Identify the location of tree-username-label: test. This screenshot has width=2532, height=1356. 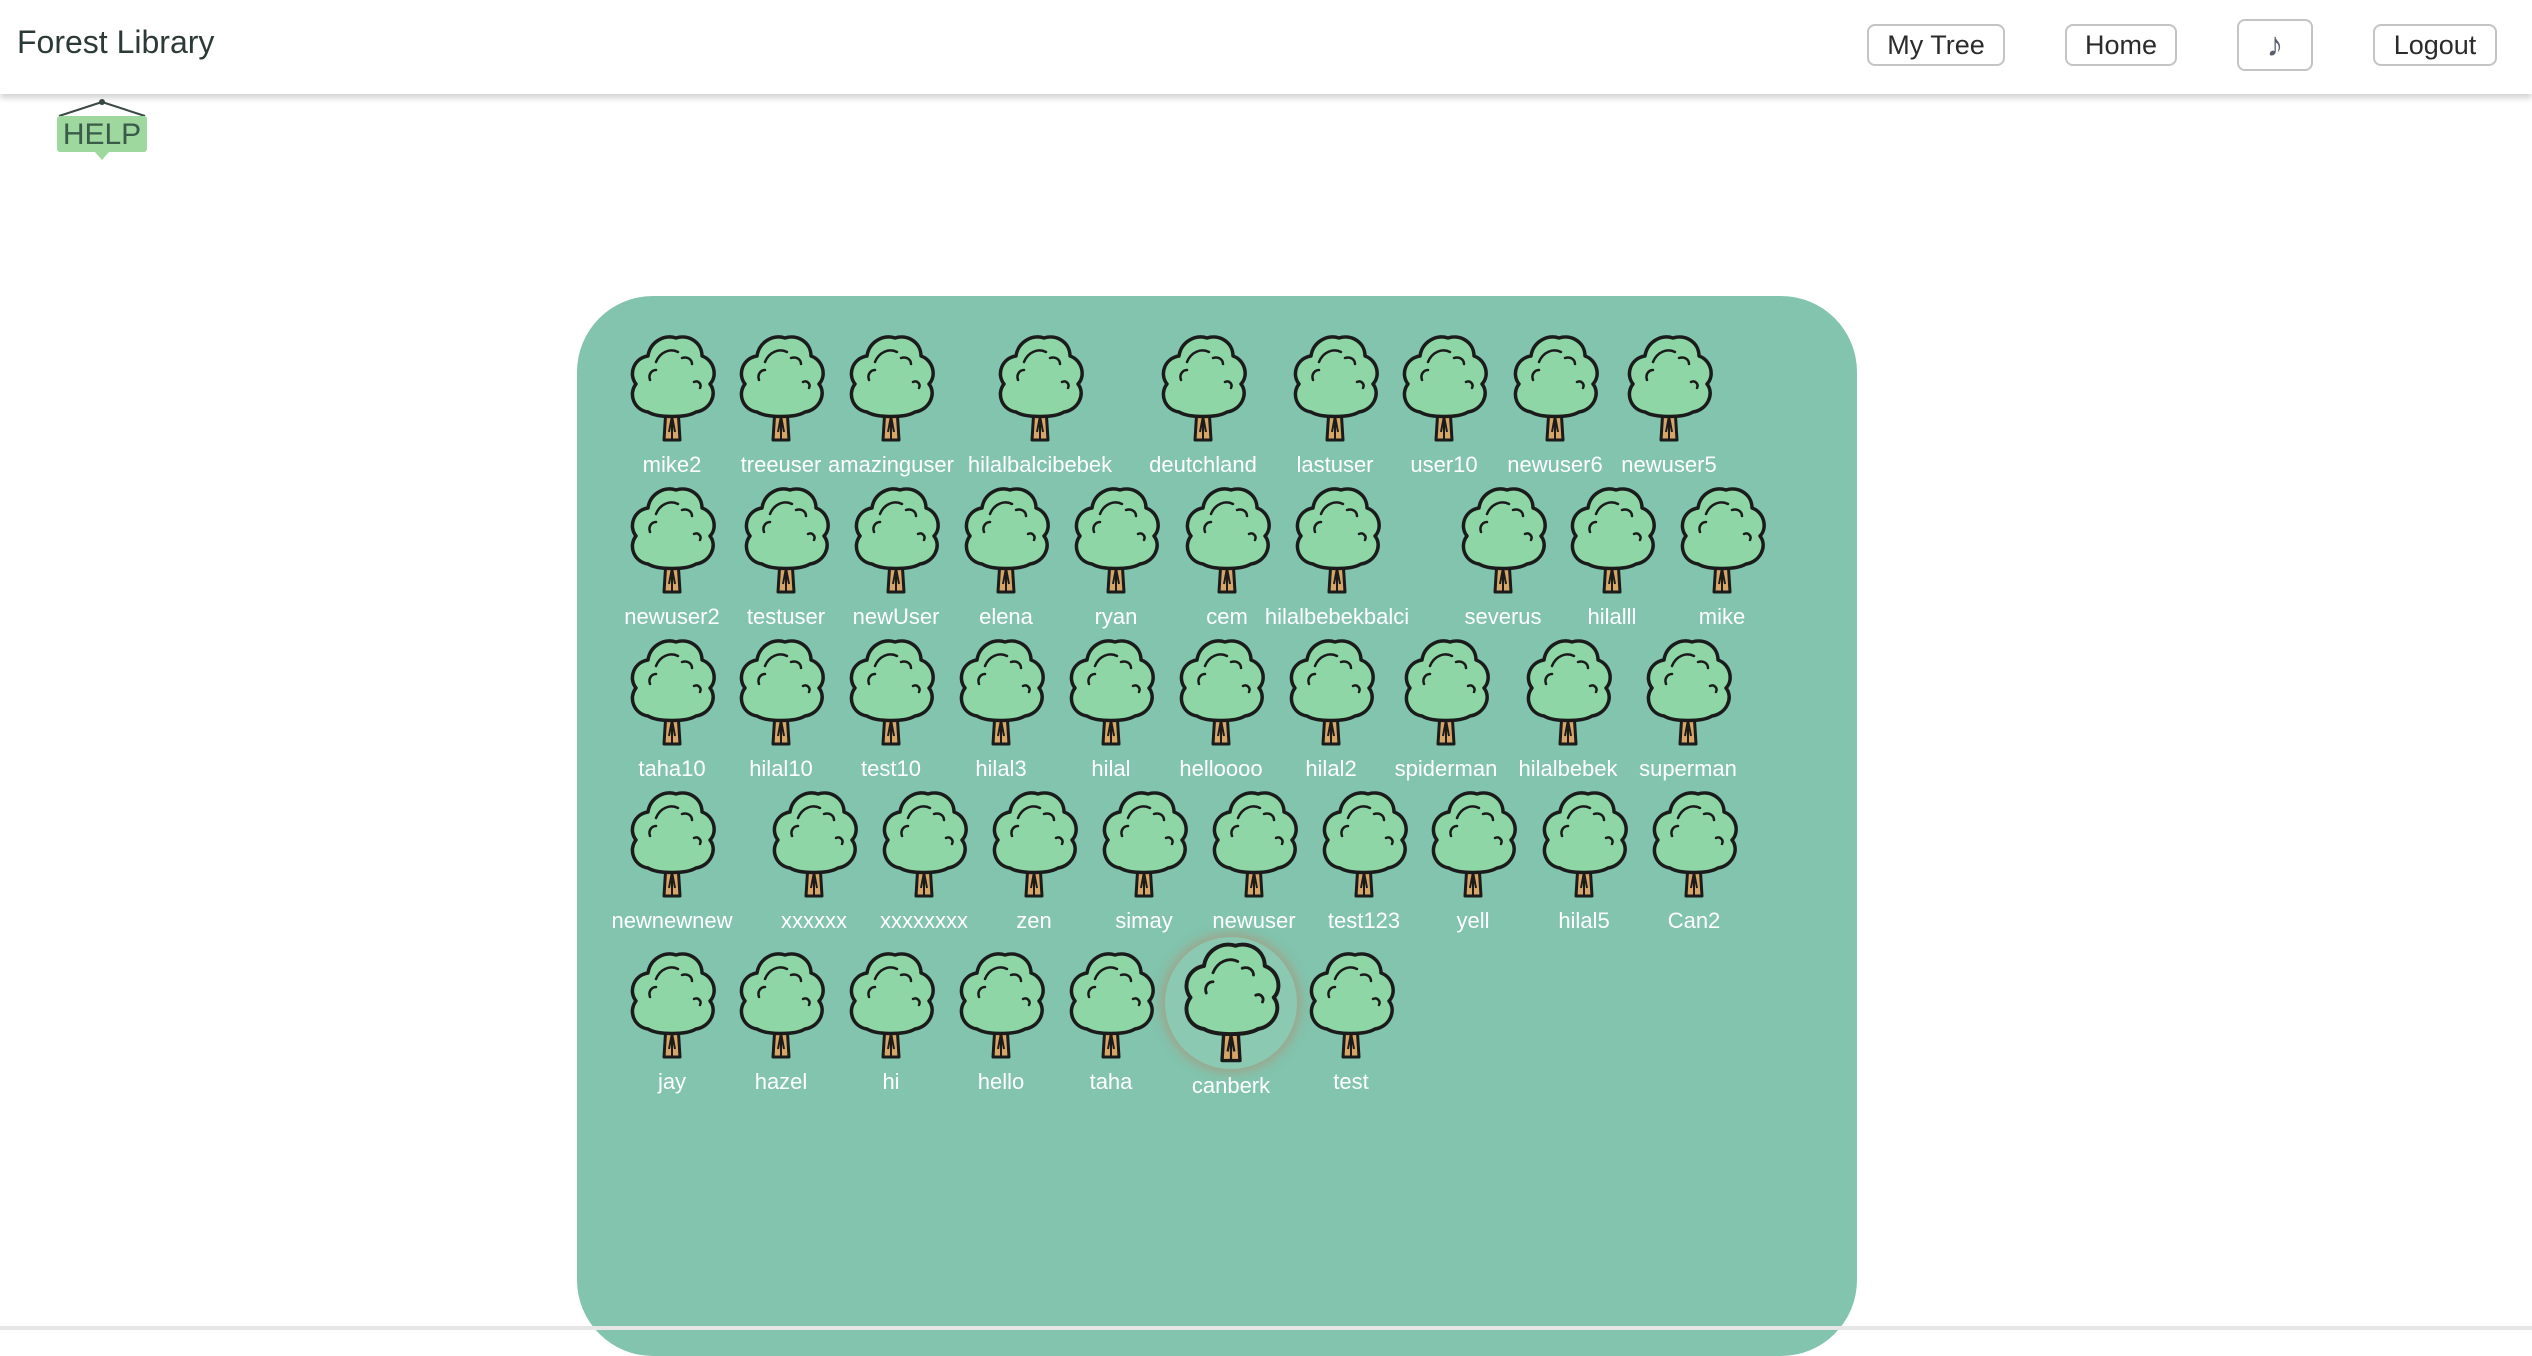
(1351, 1081).